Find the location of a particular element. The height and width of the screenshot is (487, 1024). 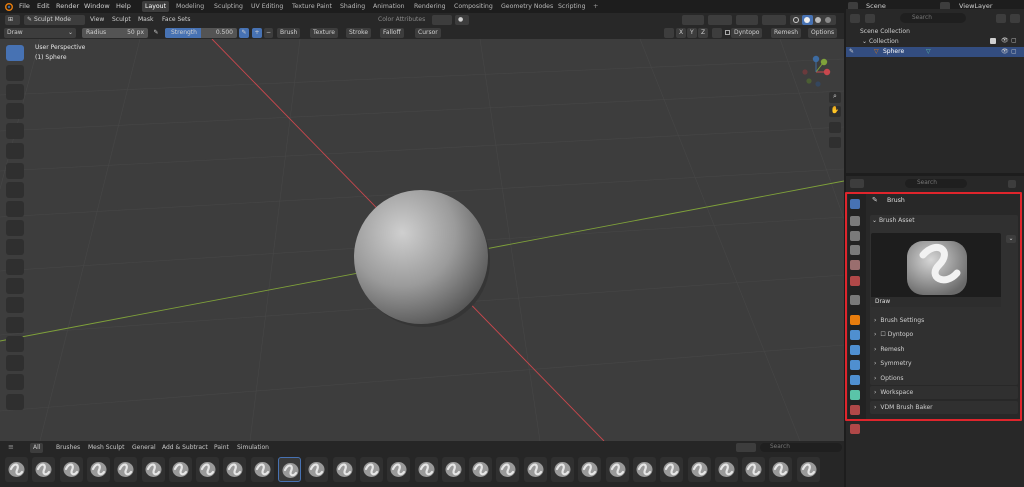

workspace-tab-scripting: Scripting is located at coordinates (572, 6).